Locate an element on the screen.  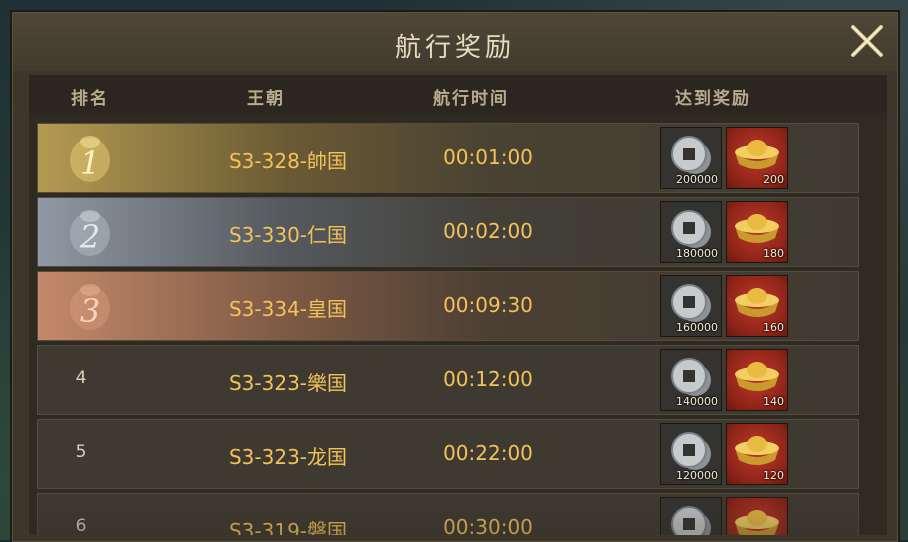
ingot-amount: 200 is located at coordinates (773, 179).